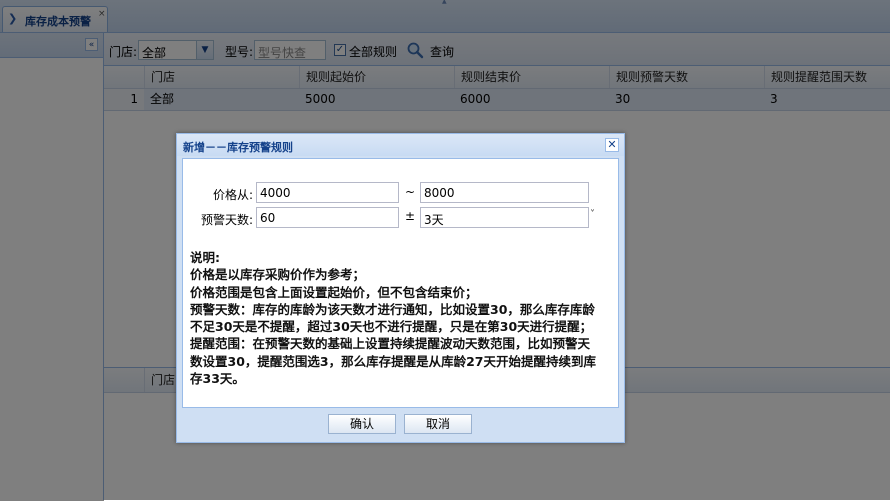  What do you see at coordinates (438, 424) in the screenshot?
I see `cancel-button: 取消` at bounding box center [438, 424].